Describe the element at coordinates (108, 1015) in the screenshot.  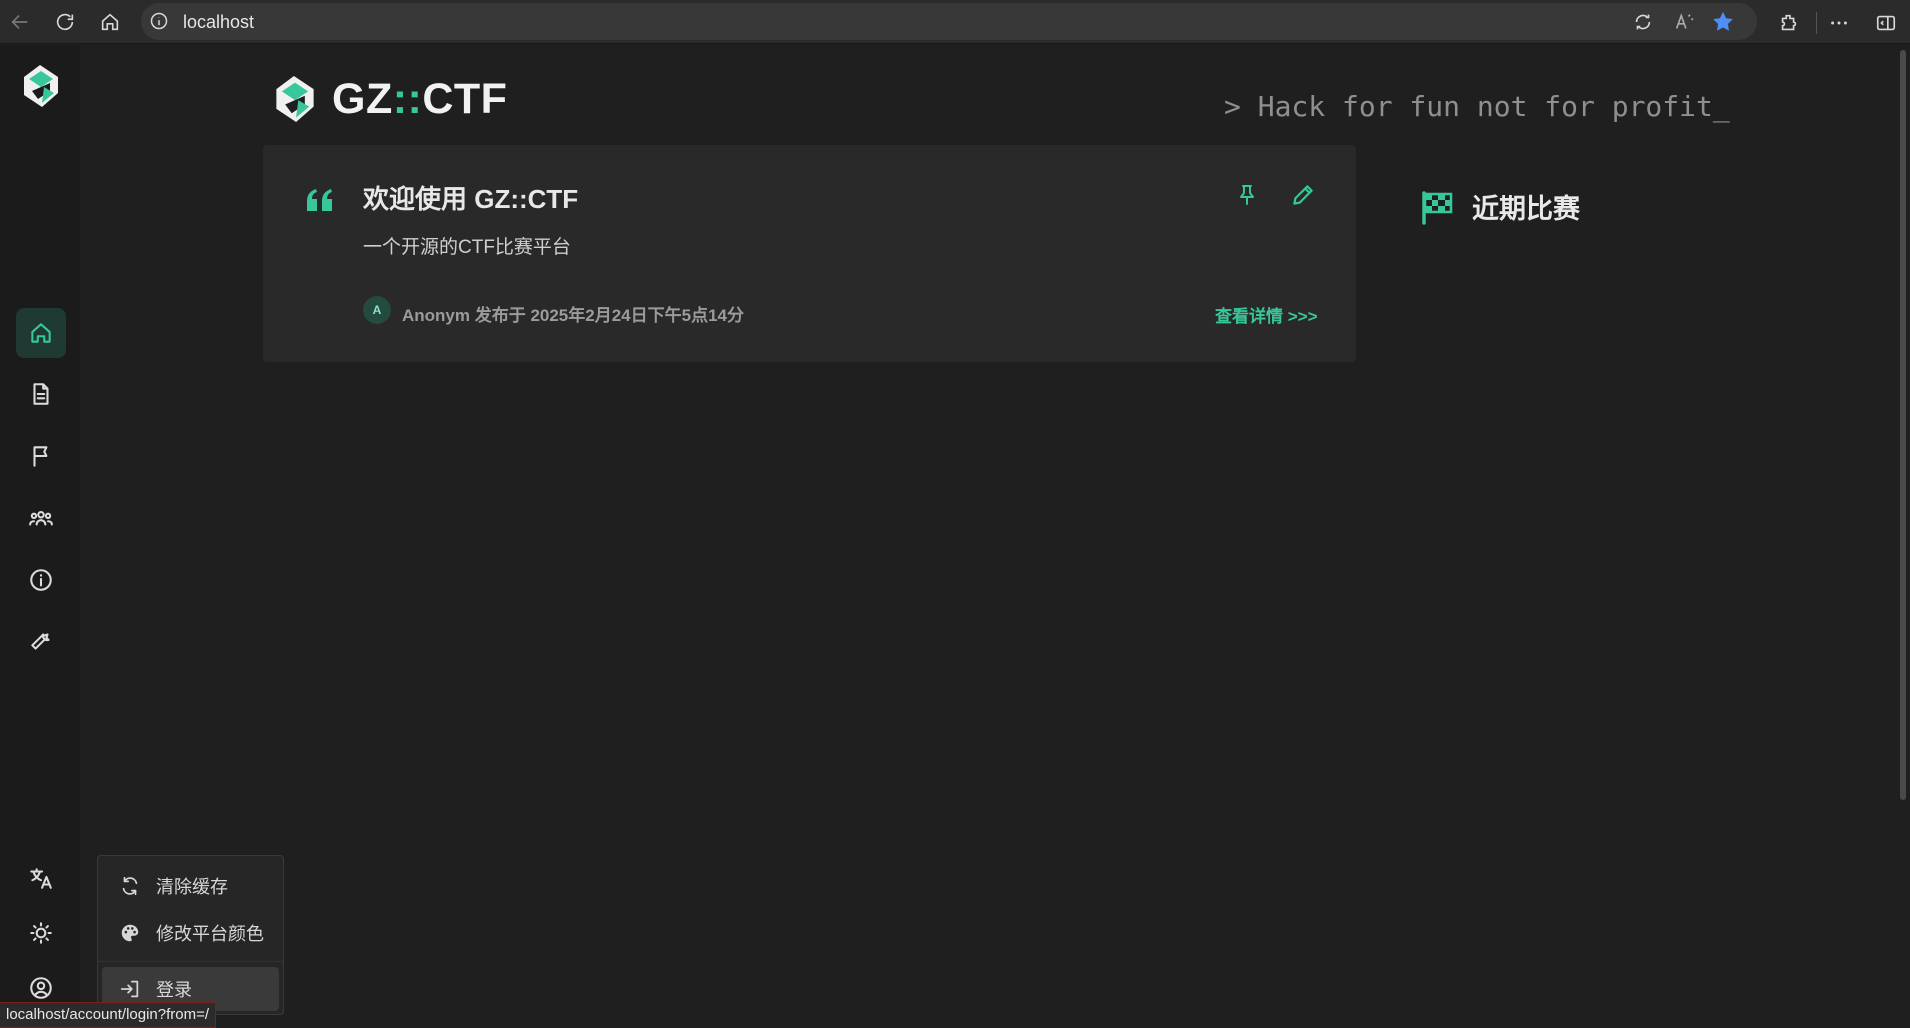
I see `status-bar-url: localhost/account/login?from=/` at that location.